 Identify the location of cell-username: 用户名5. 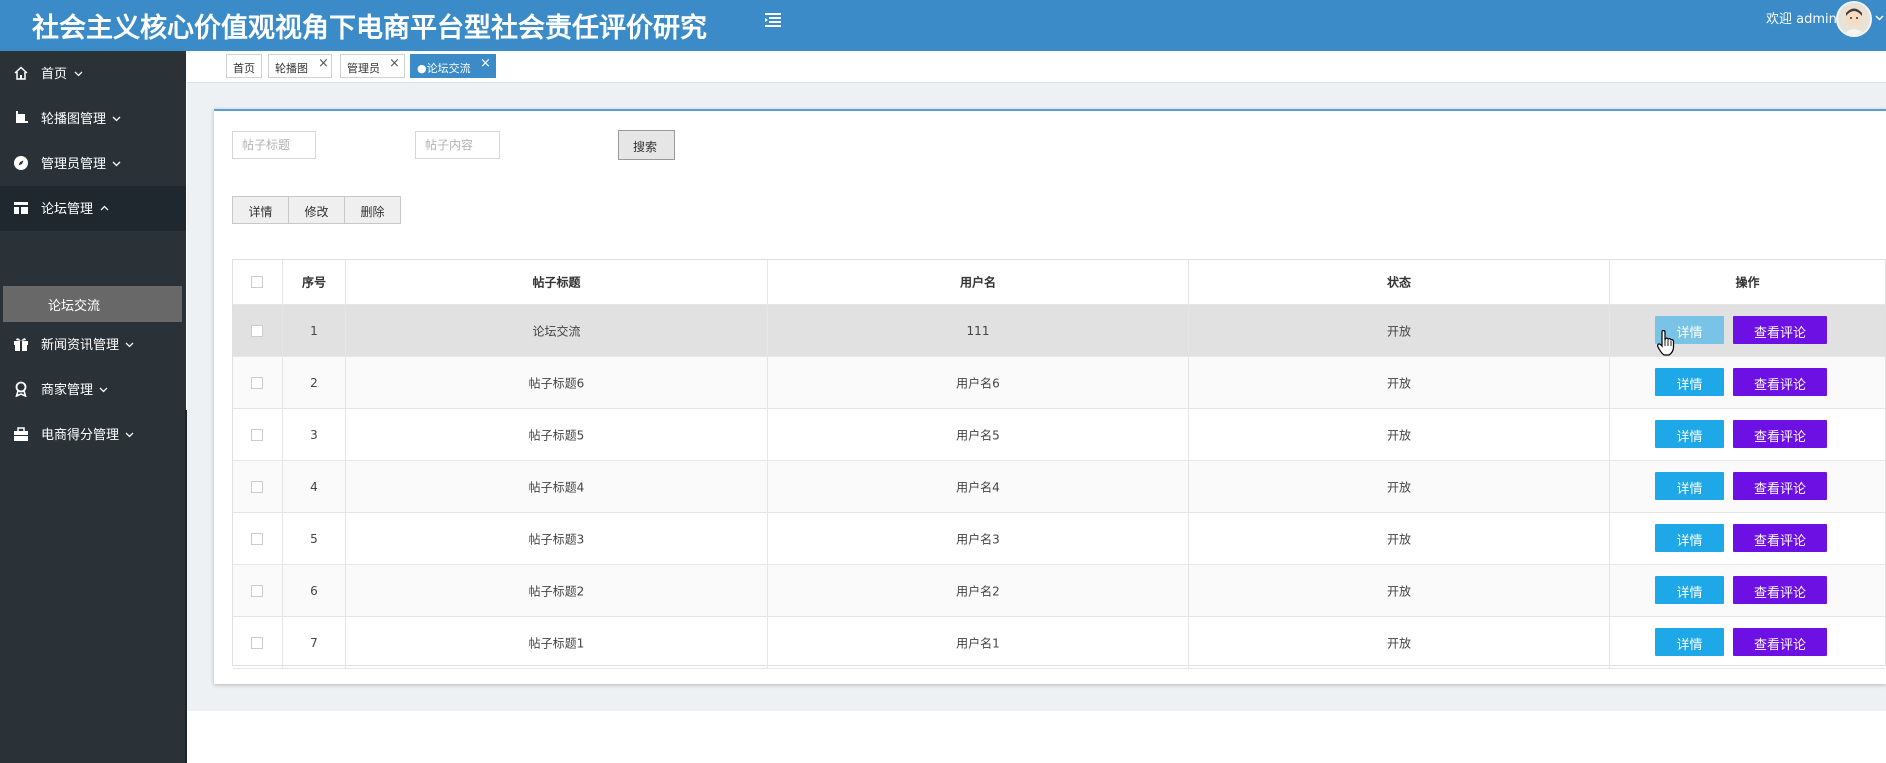
(978, 435).